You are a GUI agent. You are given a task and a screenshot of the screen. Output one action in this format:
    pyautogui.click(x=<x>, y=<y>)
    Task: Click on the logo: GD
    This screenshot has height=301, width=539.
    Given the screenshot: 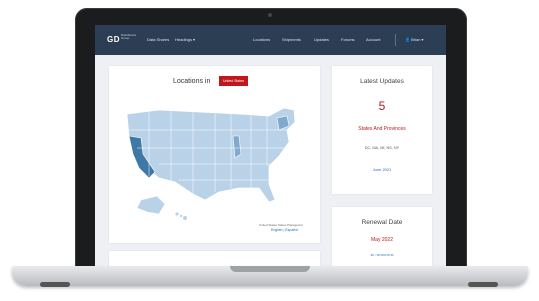 What is the action you would take?
    pyautogui.click(x=113, y=39)
    